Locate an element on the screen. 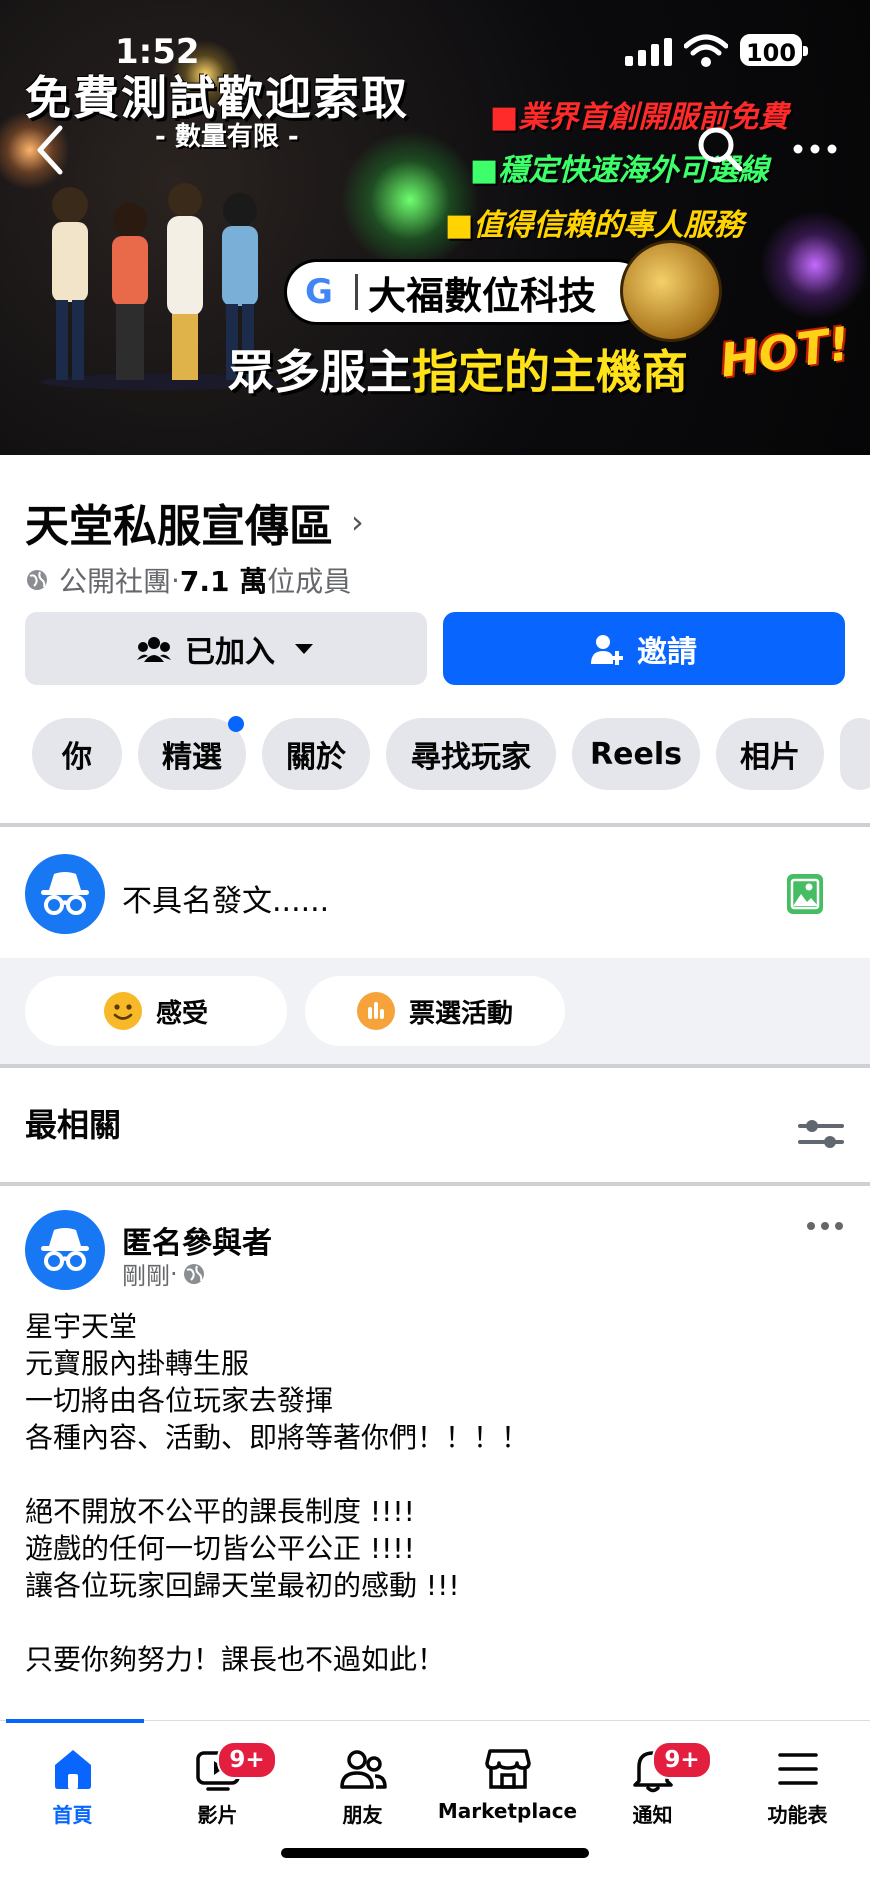 Image resolution: width=870 pixels, height=1883 pixels. ad-brand-pill: G 大福數位科技 is located at coordinates (467, 292).